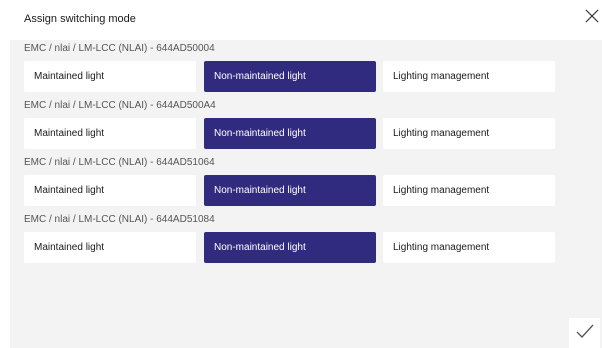  Describe the element at coordinates (80, 19) in the screenshot. I see `dialog-title: Assign switching mode` at that location.